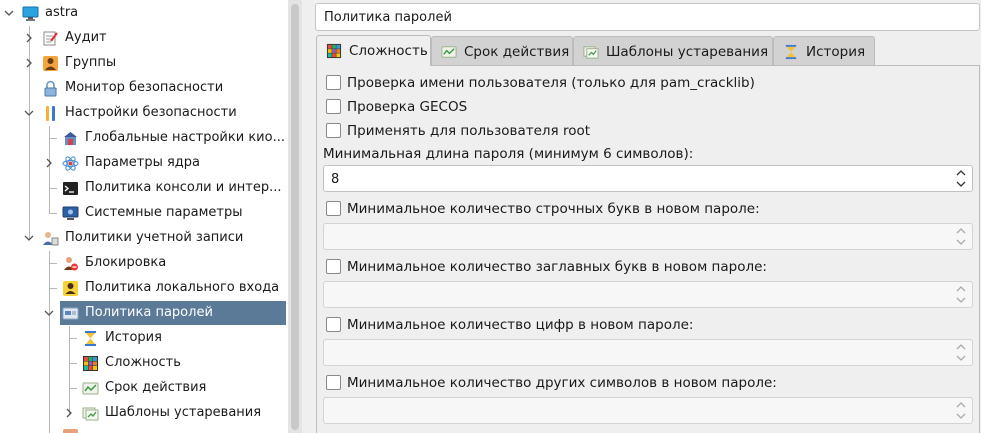 The height and width of the screenshot is (433, 981). Describe the element at coordinates (836, 52) in the screenshot. I see `tab-label: История` at that location.